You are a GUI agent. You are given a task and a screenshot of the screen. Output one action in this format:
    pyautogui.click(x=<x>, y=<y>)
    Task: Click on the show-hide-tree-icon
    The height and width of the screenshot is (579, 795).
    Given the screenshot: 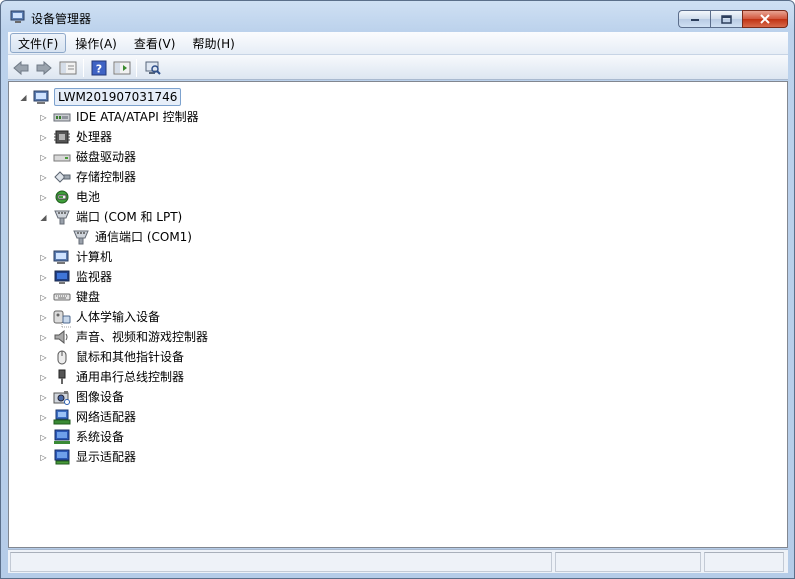 What is the action you would take?
    pyautogui.click(x=68, y=68)
    